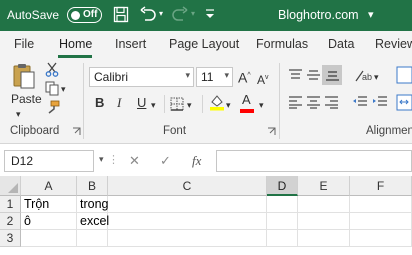 The width and height of the screenshot is (412, 255). Describe the element at coordinates (381, 204) in the screenshot. I see `cell-f1` at that location.